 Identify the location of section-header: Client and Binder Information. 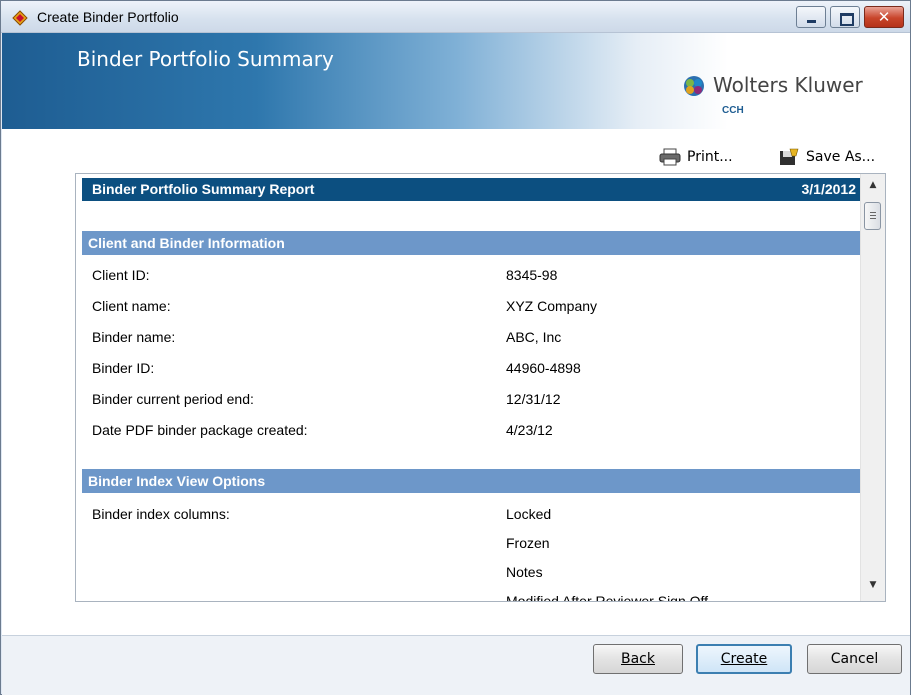
(472, 243).